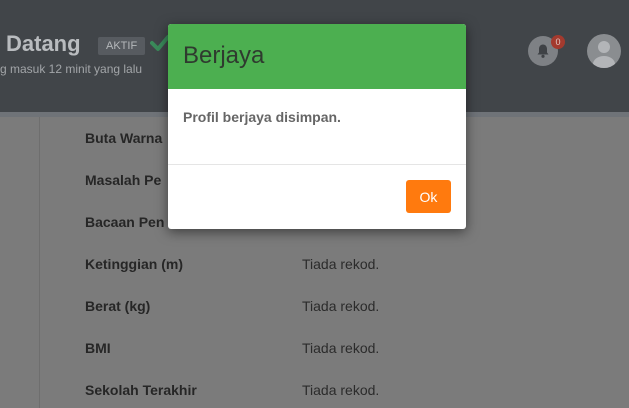 This screenshot has width=629, height=408. What do you see at coordinates (125, 222) in the screenshot?
I see `row-label: Bacaan Pen` at bounding box center [125, 222].